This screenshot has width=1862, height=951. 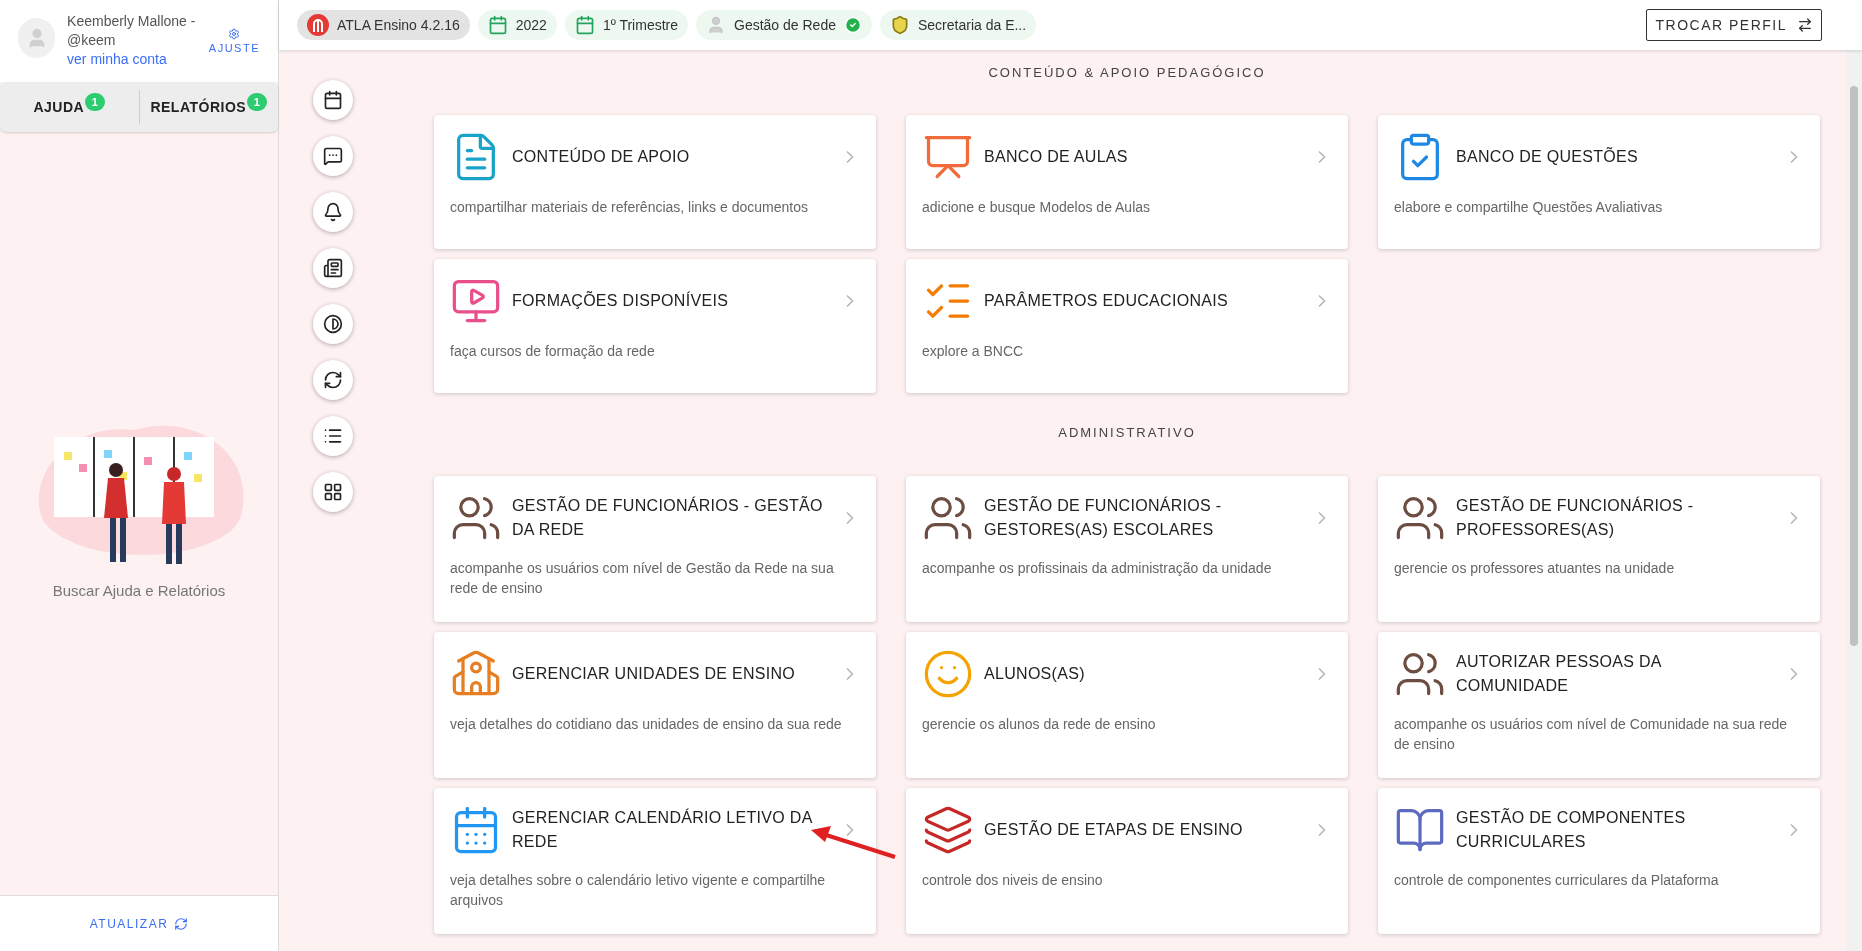 I want to click on card-description: veja detalhes do cotidiano das unidades de ensino da sua rede, so click(x=646, y=724).